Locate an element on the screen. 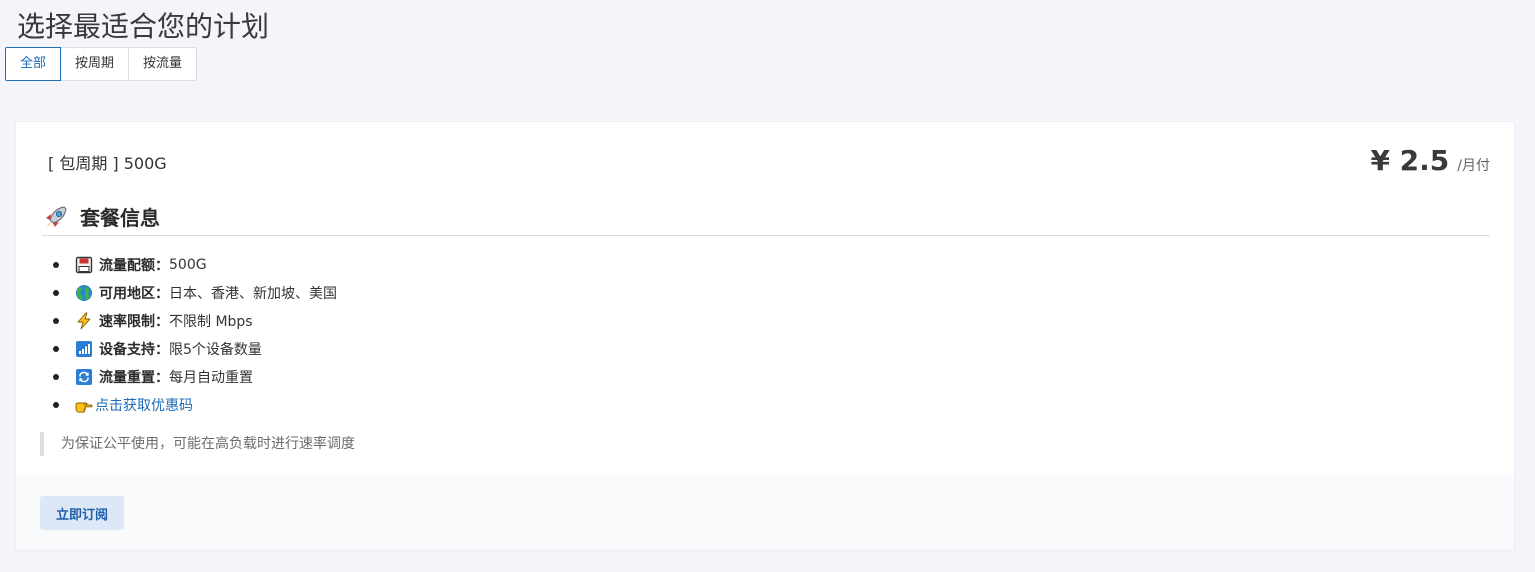 The width and height of the screenshot is (1535, 572). feature-traffic-quota: 流量配额 ： 500G is located at coordinates (195, 265).